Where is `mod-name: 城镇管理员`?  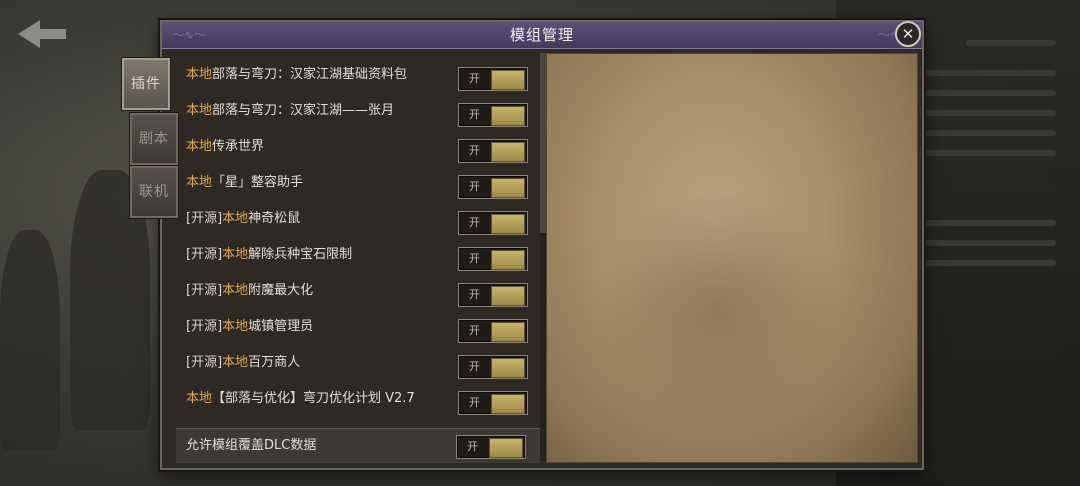 mod-name: 城镇管理员 is located at coordinates (281, 326).